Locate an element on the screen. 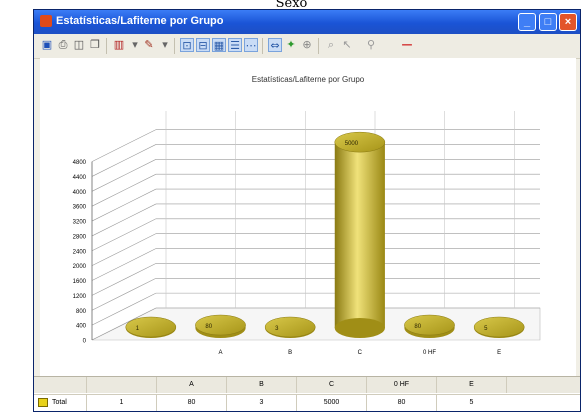  data-grid: A B C 0 HF E Total 1 80 3 5000 80 5 is located at coordinates (307, 393).